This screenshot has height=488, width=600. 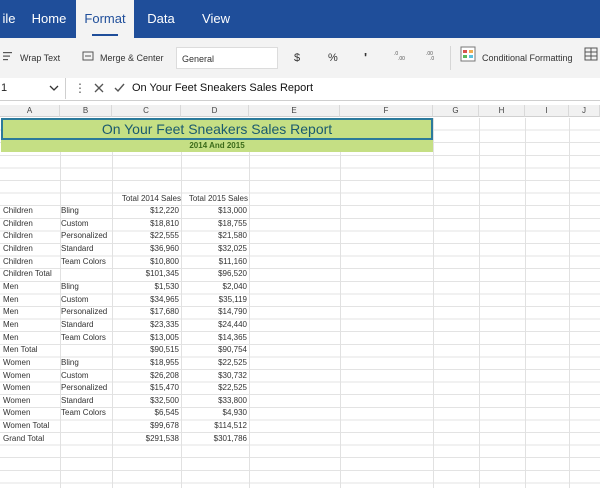 What do you see at coordinates (146, 111) in the screenshot?
I see `column-header-c: C` at bounding box center [146, 111].